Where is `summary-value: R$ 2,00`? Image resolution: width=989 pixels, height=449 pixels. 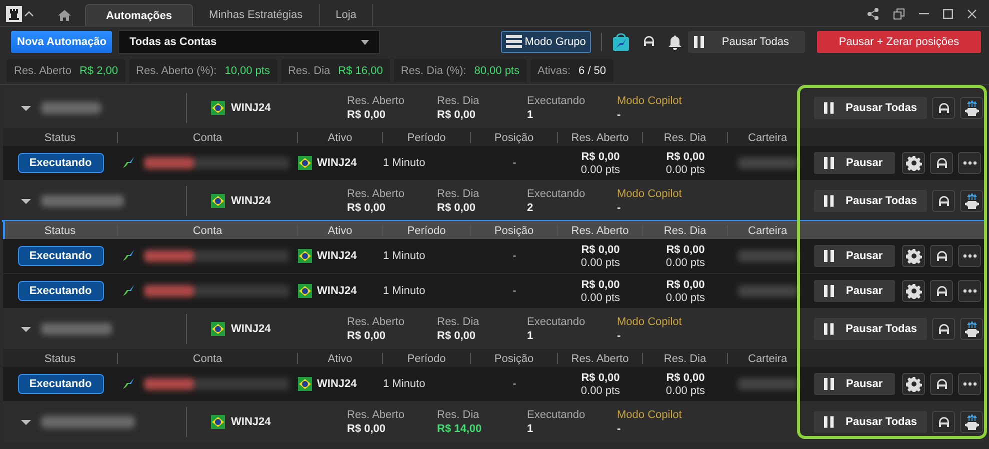
summary-value: R$ 2,00 is located at coordinates (98, 70).